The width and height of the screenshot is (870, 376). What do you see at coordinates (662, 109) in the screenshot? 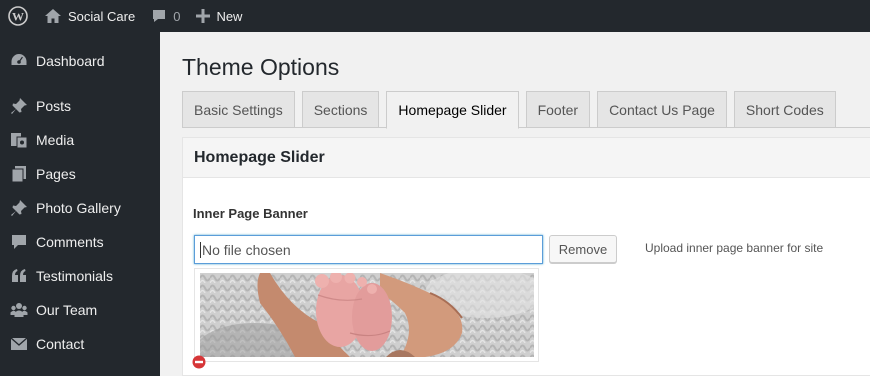
I see `tab-contact-us-page: Contact Us Page` at bounding box center [662, 109].